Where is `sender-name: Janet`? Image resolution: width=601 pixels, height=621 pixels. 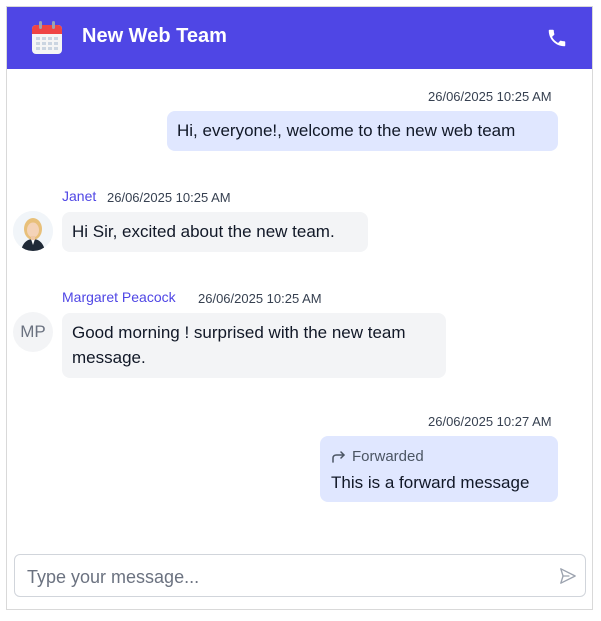 sender-name: Janet is located at coordinates (79, 196).